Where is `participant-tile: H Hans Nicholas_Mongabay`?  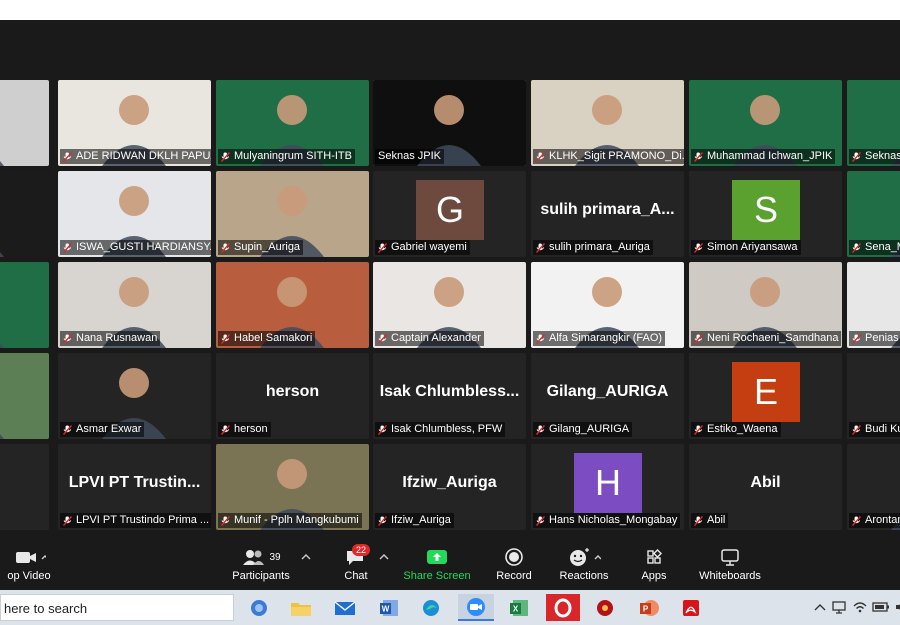
participant-tile: H Hans Nicholas_Mongabay is located at coordinates (607, 487).